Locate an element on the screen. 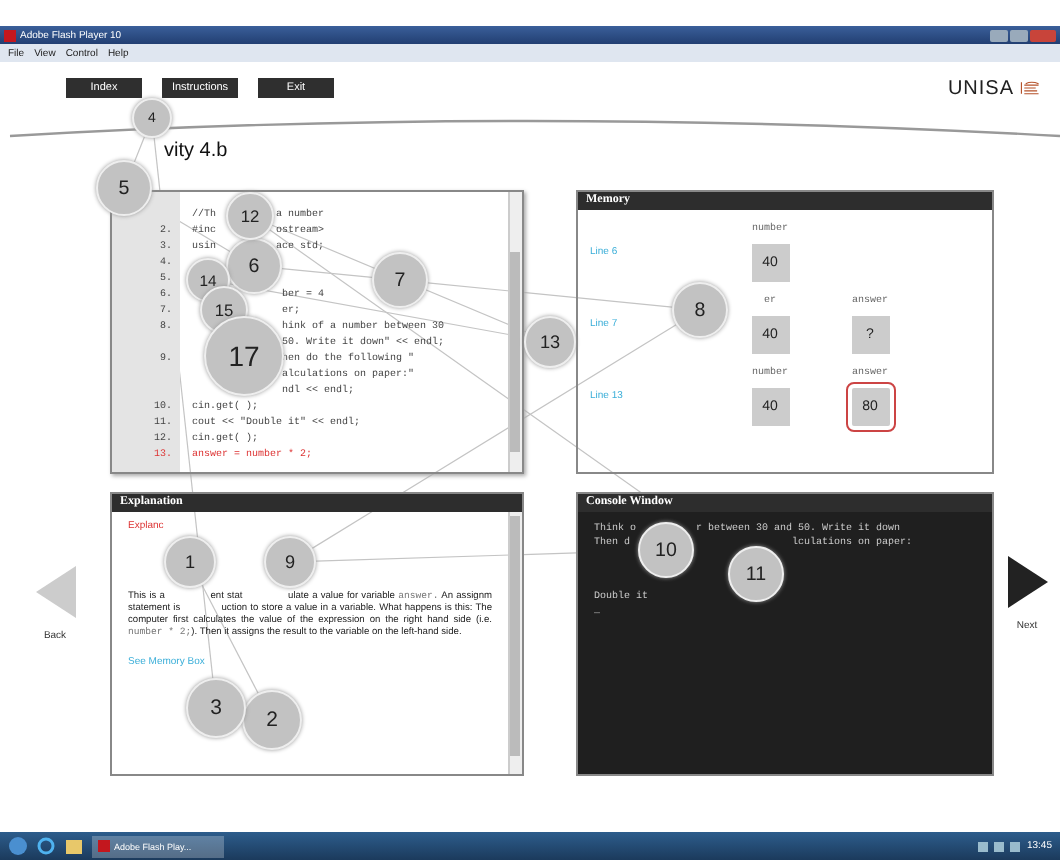 This screenshot has height=860, width=1060. minimize-button is located at coordinates (999, 35).